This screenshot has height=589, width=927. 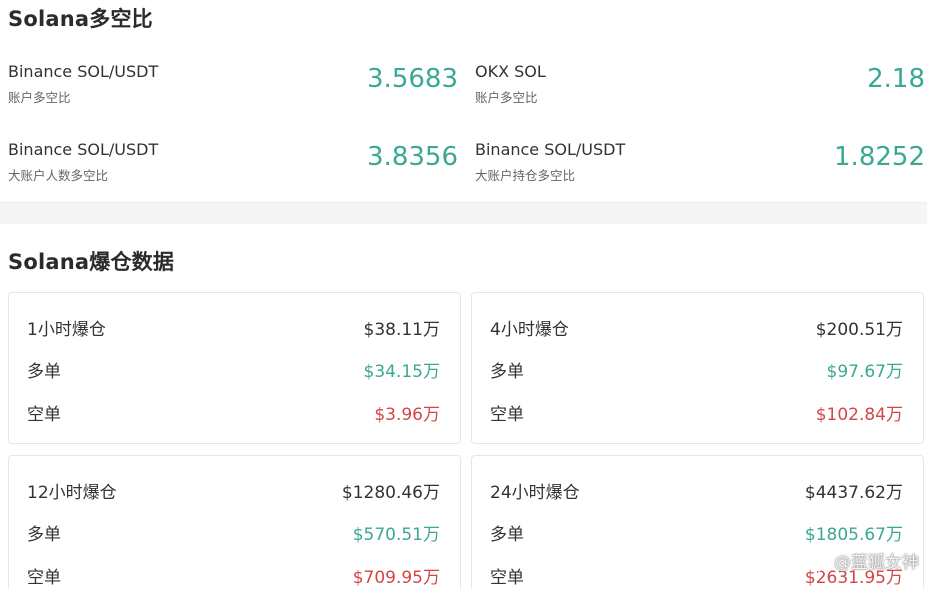 I want to click on liquidation-total-row: 24小时爆仓 $4437.62万, so click(x=696, y=490).